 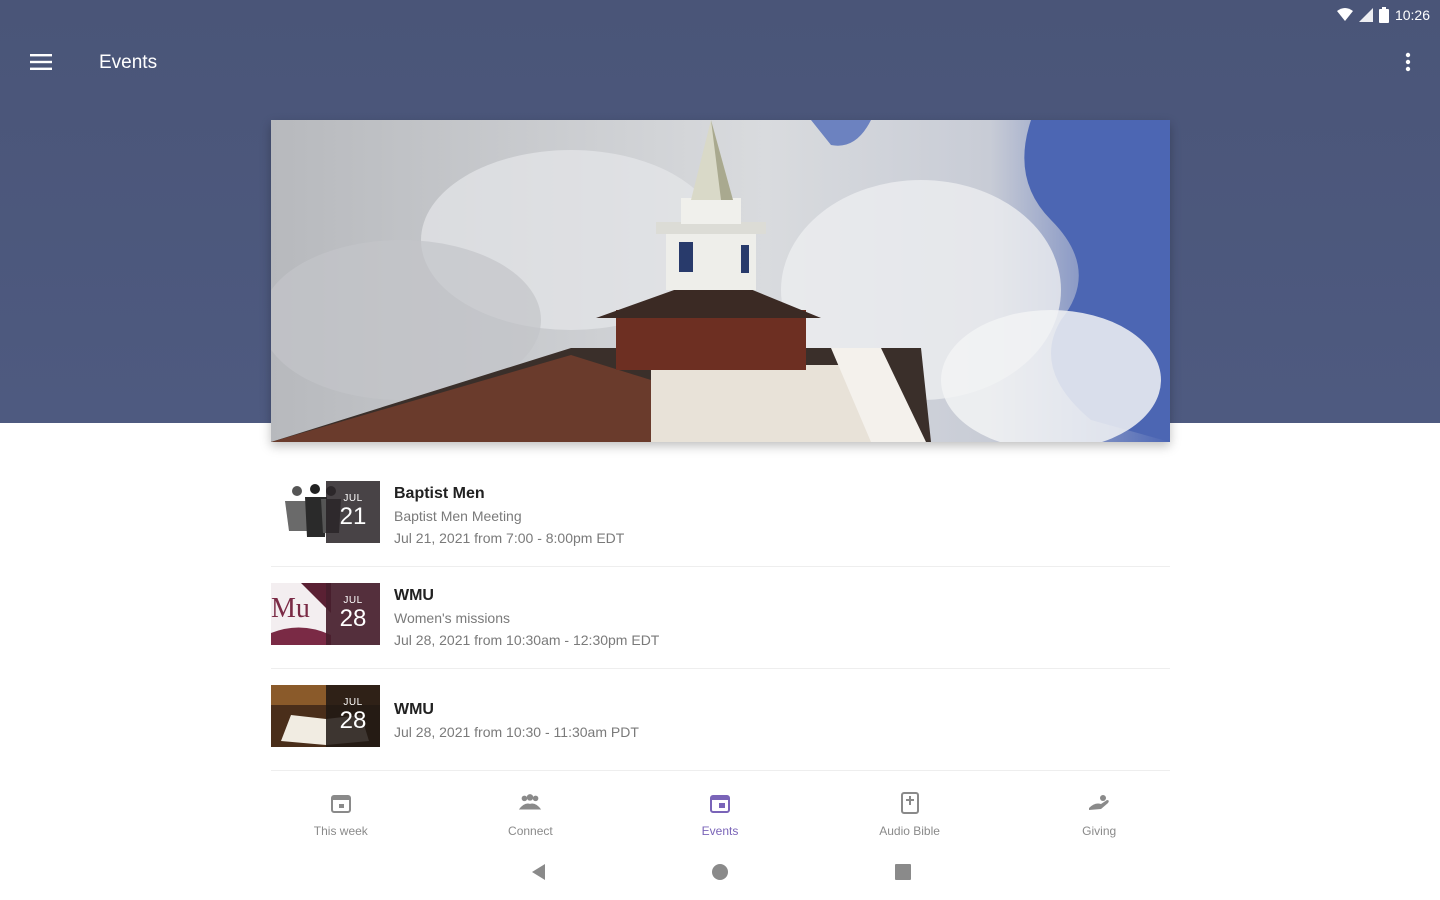 I want to click on wifi-icon, so click(x=1344, y=15).